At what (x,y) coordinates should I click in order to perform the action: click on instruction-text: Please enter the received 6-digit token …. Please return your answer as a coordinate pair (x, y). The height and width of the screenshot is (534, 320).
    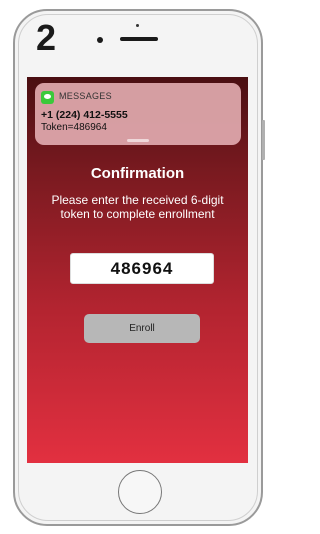
    Looking at the image, I should click on (137, 207).